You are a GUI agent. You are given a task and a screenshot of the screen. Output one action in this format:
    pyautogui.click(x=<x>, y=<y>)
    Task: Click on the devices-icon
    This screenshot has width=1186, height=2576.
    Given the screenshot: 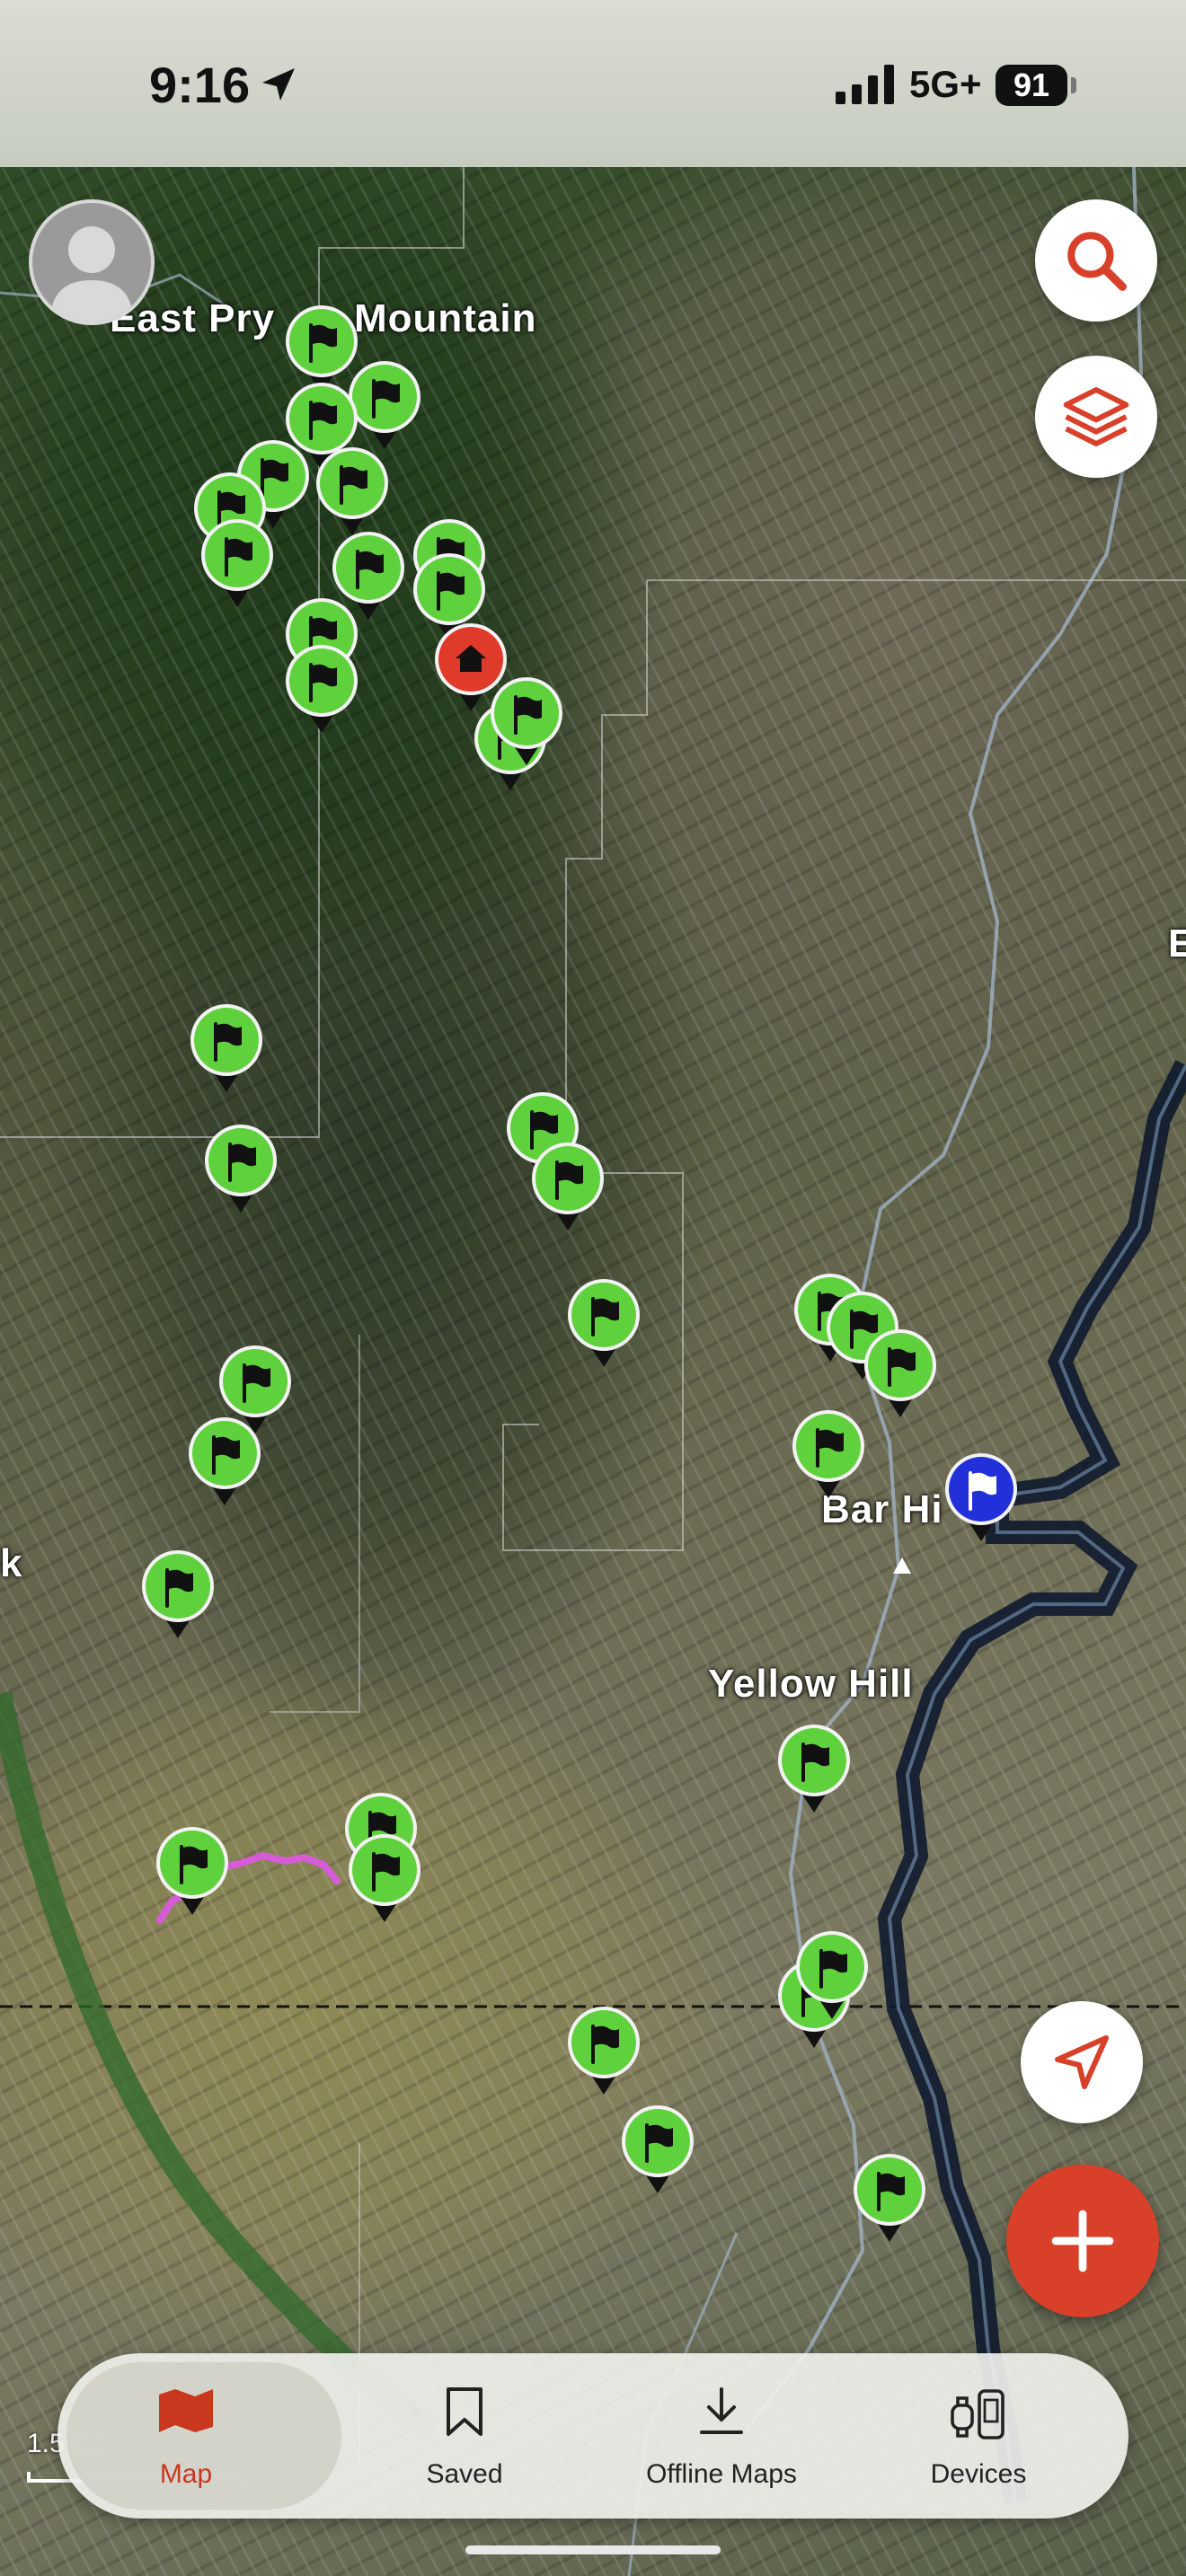 What is the action you would take?
    pyautogui.click(x=978, y=2414)
    